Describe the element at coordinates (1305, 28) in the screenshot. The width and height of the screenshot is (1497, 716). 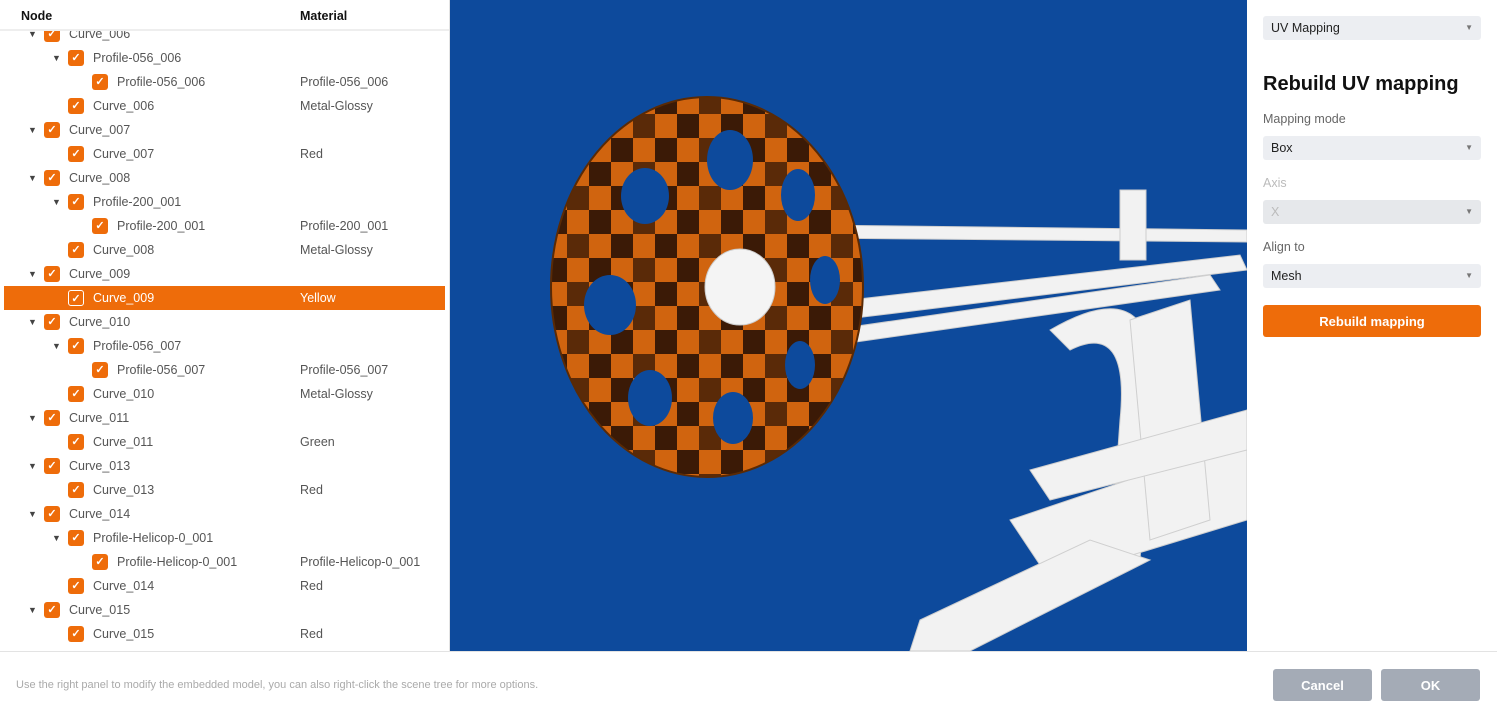
I see `mode-select-value: UV Mapping` at that location.